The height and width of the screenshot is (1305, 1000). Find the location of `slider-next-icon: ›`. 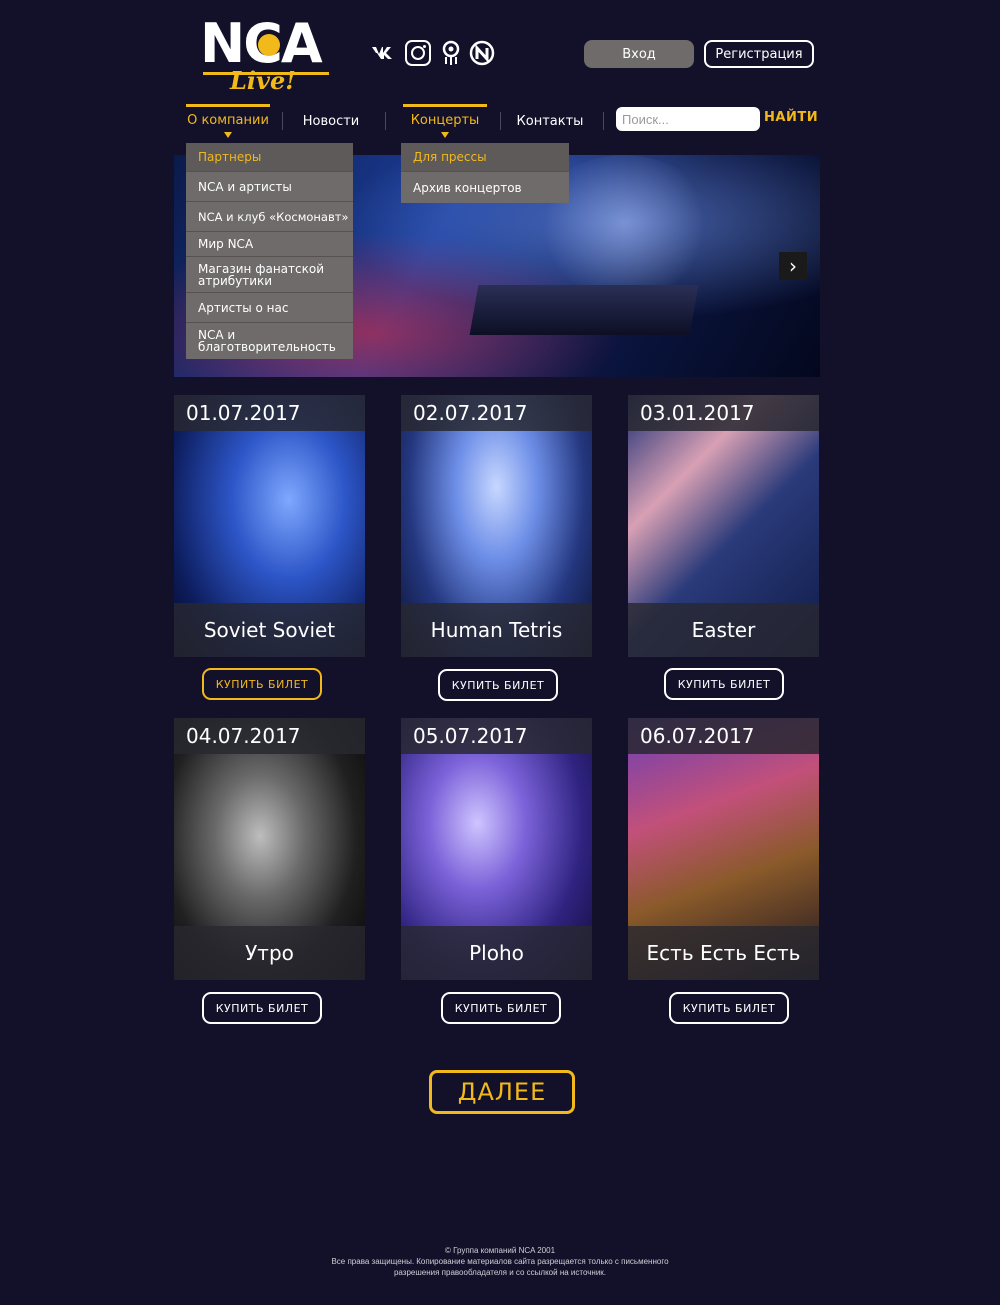

slider-next-icon: › is located at coordinates (793, 266).